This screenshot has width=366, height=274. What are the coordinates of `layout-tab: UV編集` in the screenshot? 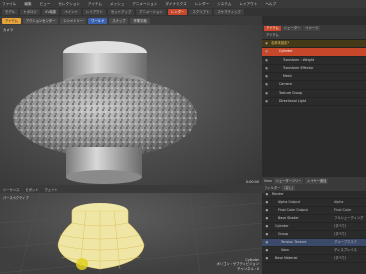 It's located at (50, 12).